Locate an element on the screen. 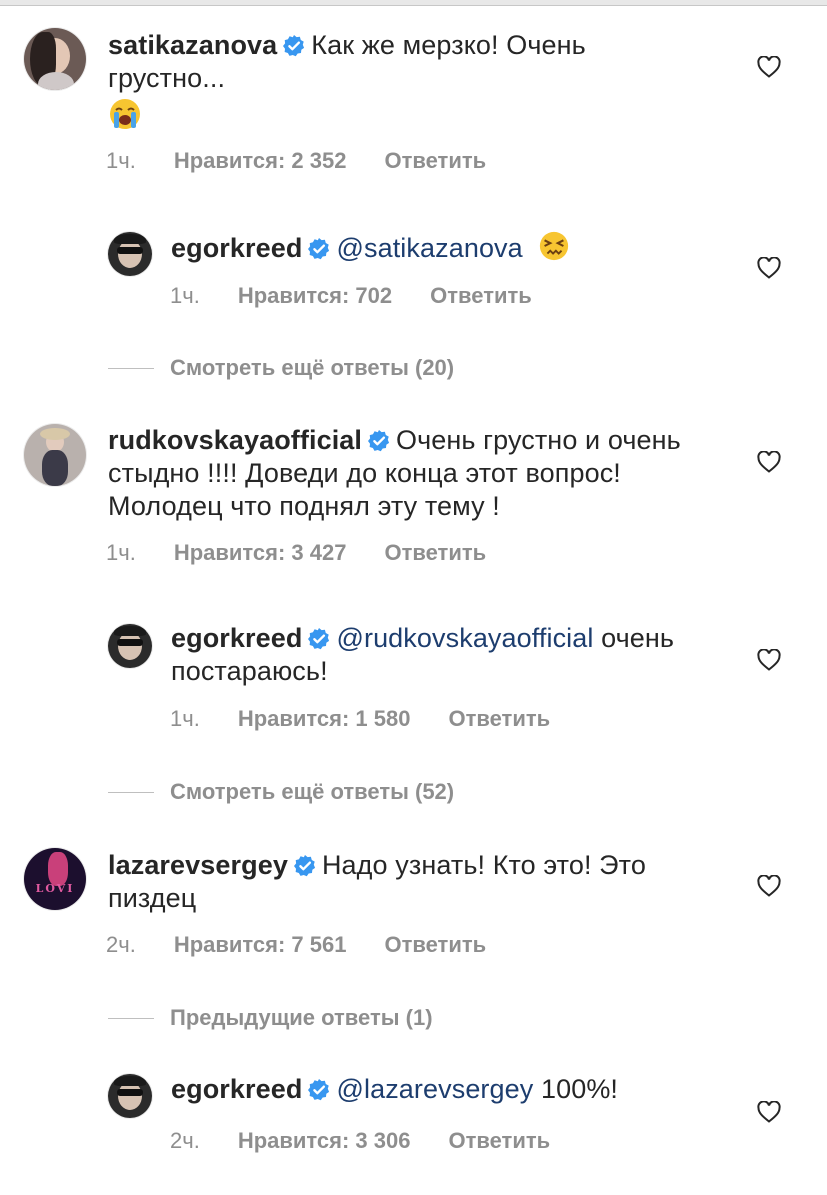 This screenshot has width=827, height=1195. avatar-text: LOVI is located at coordinates (55, 888).